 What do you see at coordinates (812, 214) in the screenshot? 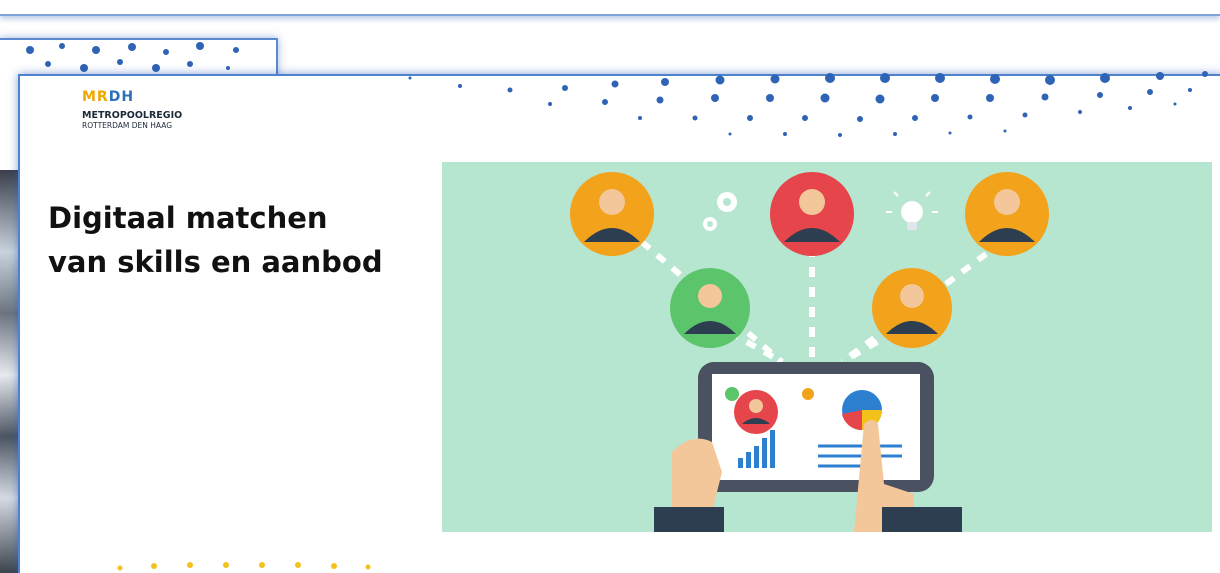
I see `avatar-red-center` at bounding box center [812, 214].